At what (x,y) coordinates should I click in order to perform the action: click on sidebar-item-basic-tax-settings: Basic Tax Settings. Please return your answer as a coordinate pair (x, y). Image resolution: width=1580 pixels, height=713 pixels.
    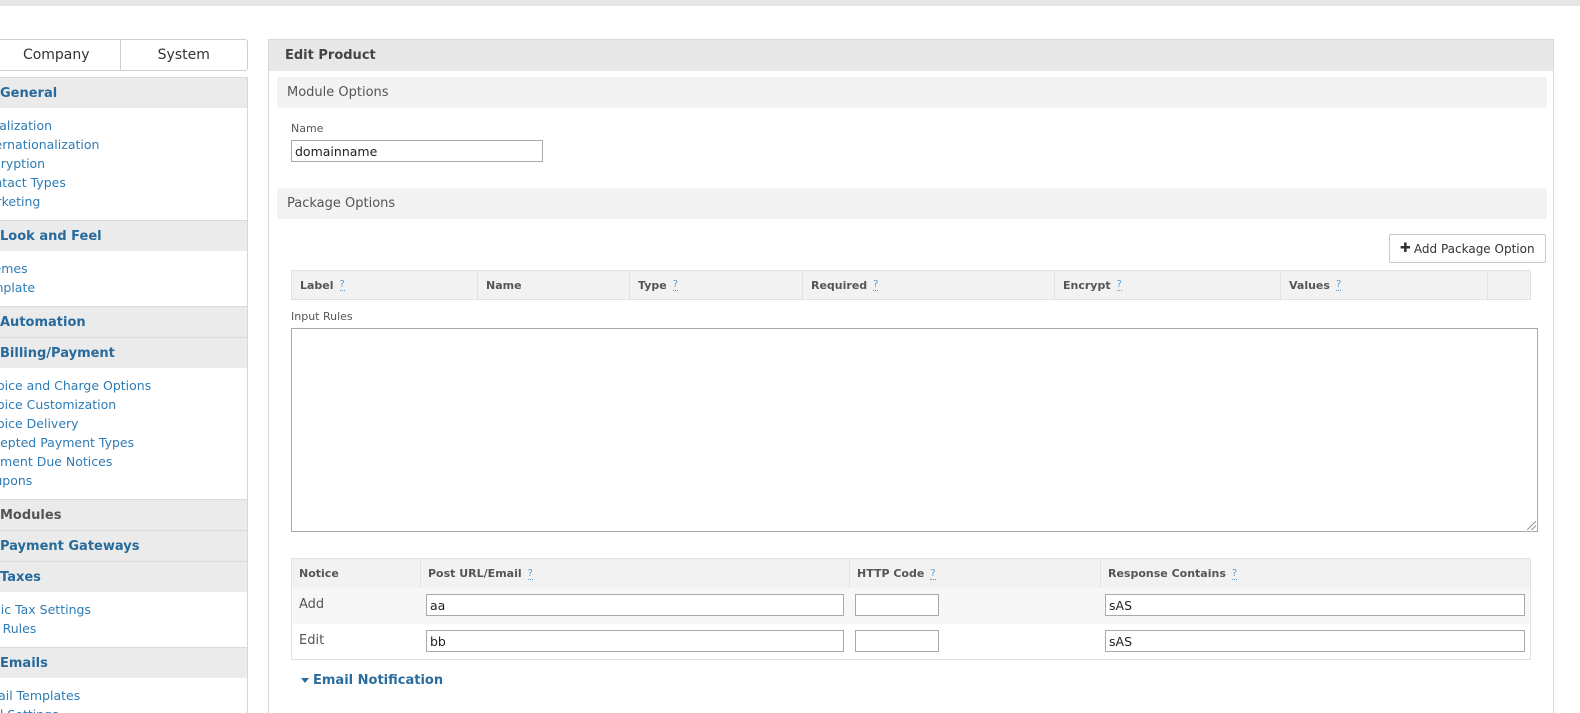
    Looking at the image, I should click on (123, 609).